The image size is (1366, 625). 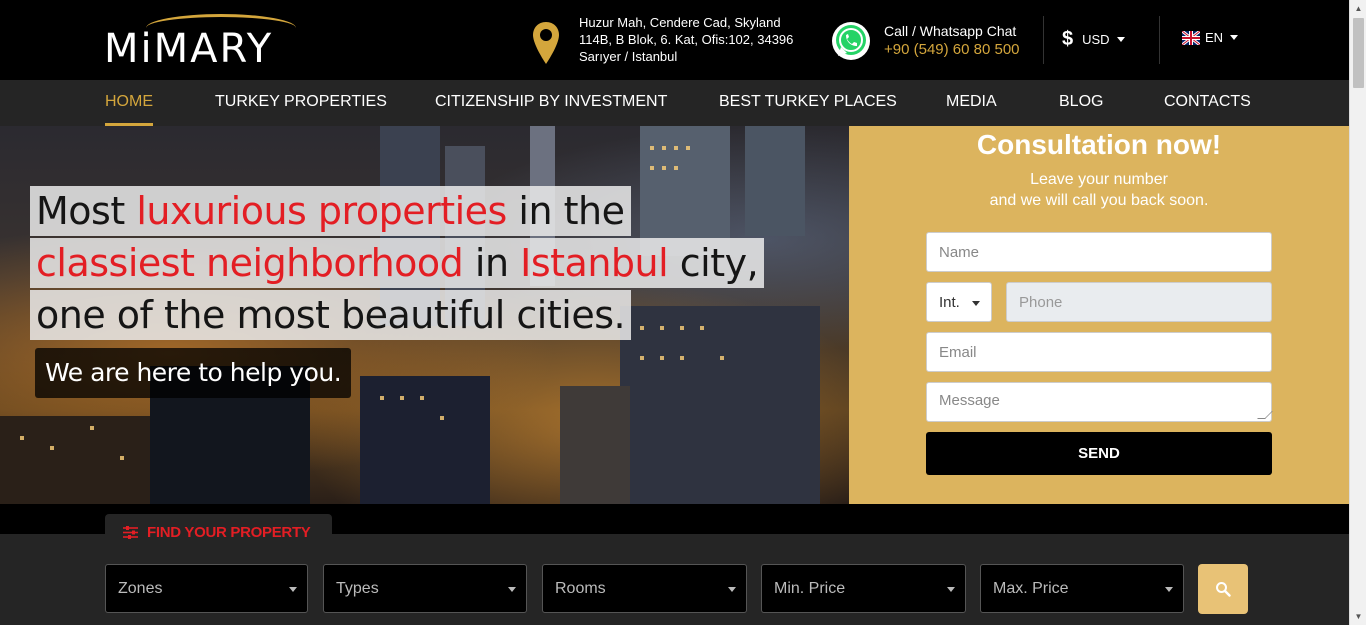 I want to click on currency-code: USD, so click(x=1096, y=39).